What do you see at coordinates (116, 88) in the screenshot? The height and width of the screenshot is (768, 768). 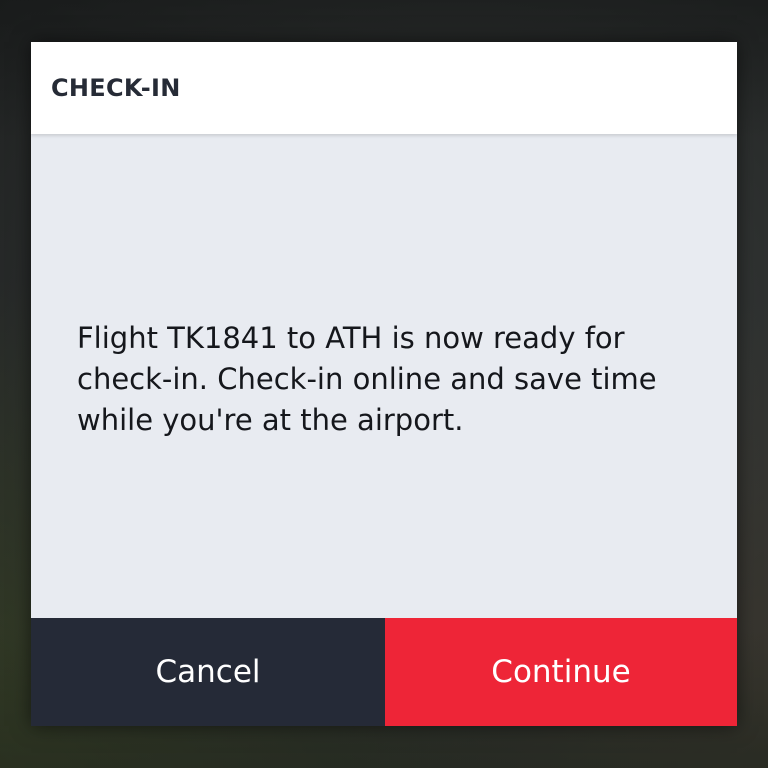 I see `dialog-title: CHECK-IN` at bounding box center [116, 88].